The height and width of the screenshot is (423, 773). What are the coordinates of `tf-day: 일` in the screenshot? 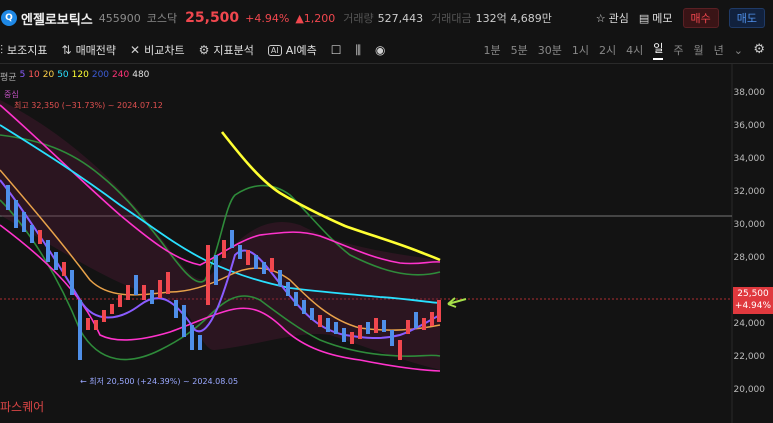 It's located at (658, 50).